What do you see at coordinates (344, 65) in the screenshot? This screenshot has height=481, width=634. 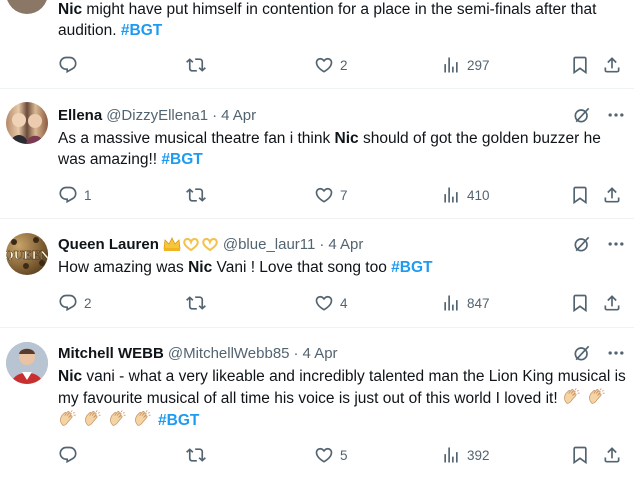 I see `like-count: 2` at bounding box center [344, 65].